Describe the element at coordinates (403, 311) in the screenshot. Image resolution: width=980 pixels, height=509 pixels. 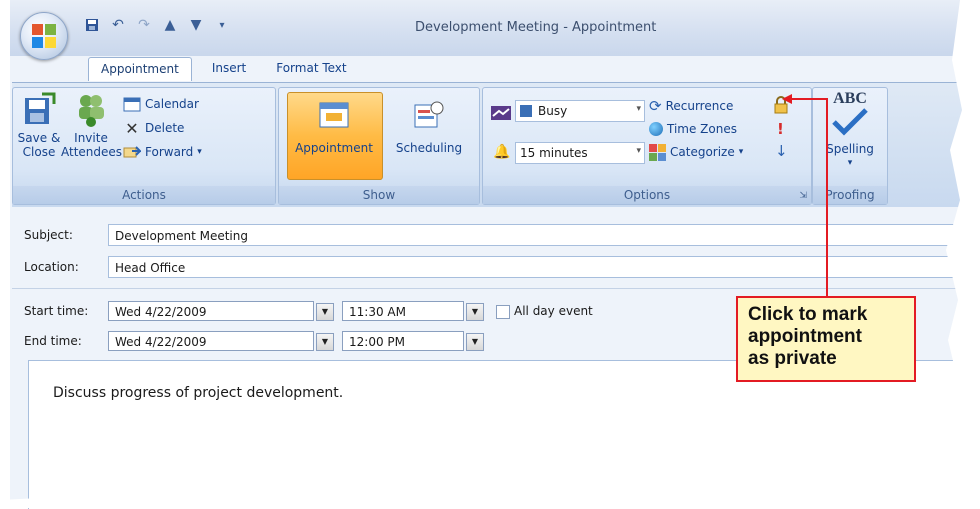
I see `start-time-field: 11:30 AM` at that location.